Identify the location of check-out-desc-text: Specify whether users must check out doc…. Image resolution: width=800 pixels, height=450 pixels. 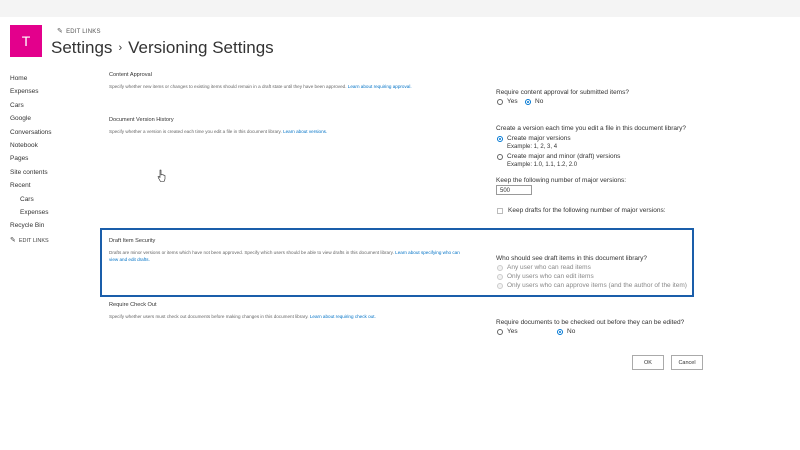
(209, 316).